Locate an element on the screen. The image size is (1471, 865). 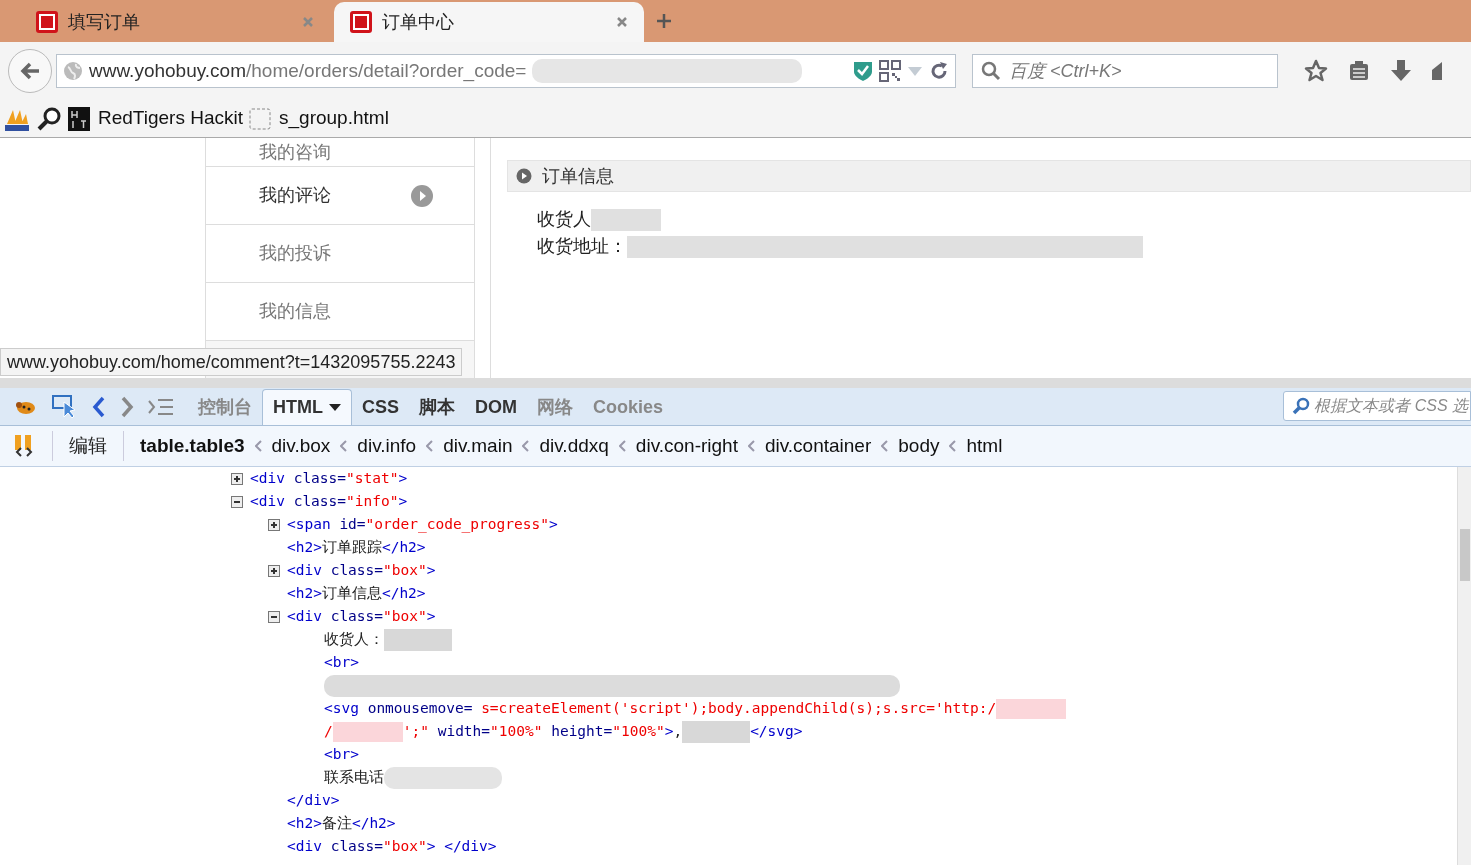
bookmark-item: RedTigers Hackit is located at coordinates (155, 118).